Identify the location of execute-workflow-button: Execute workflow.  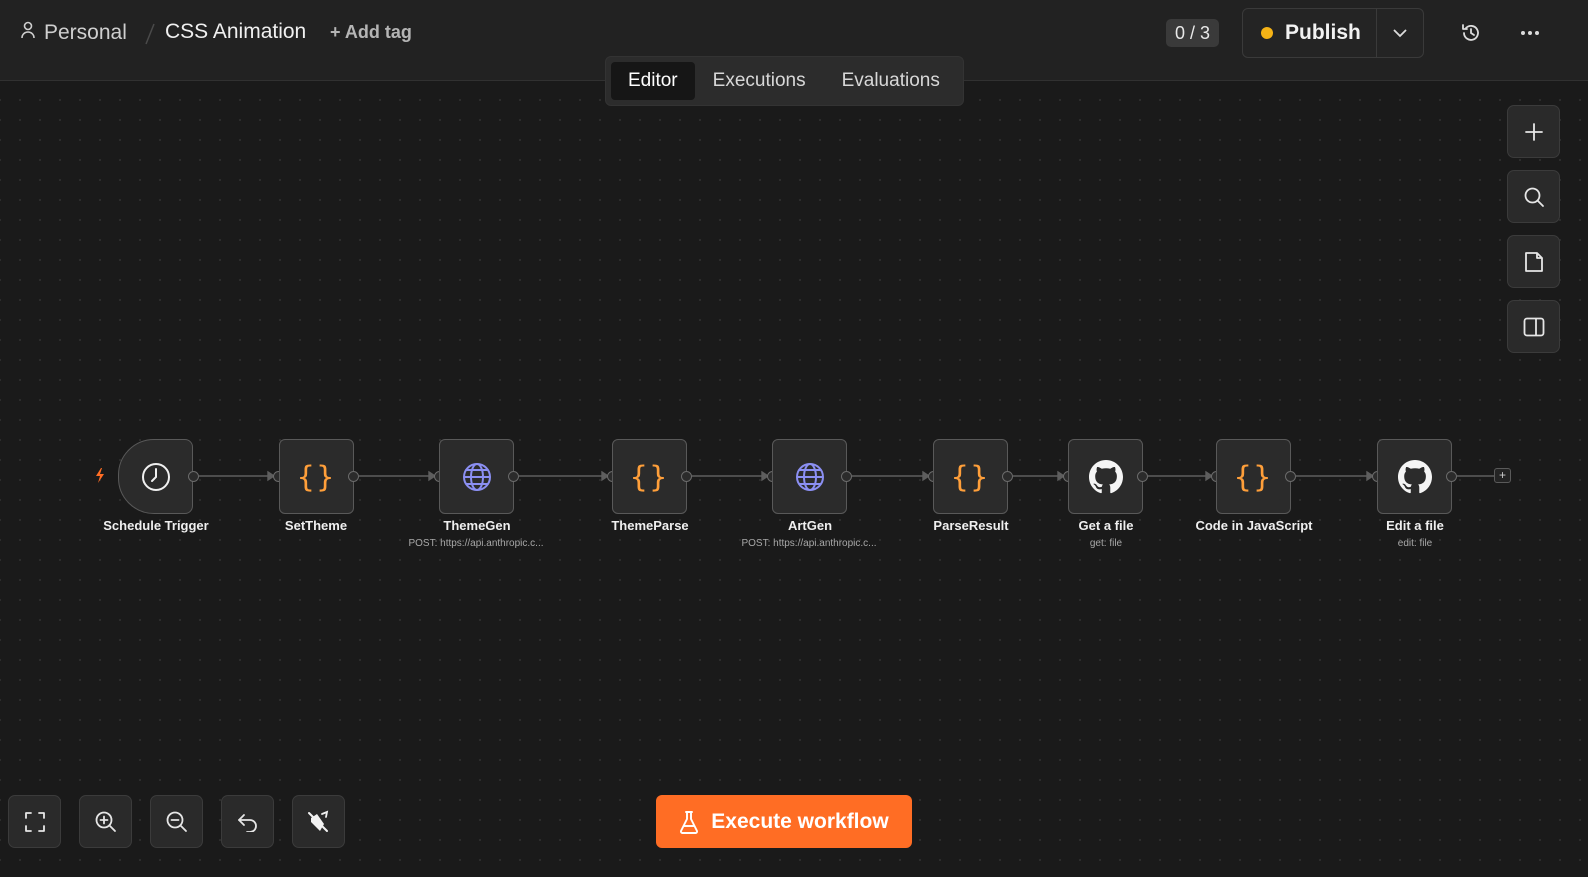
(784, 821).